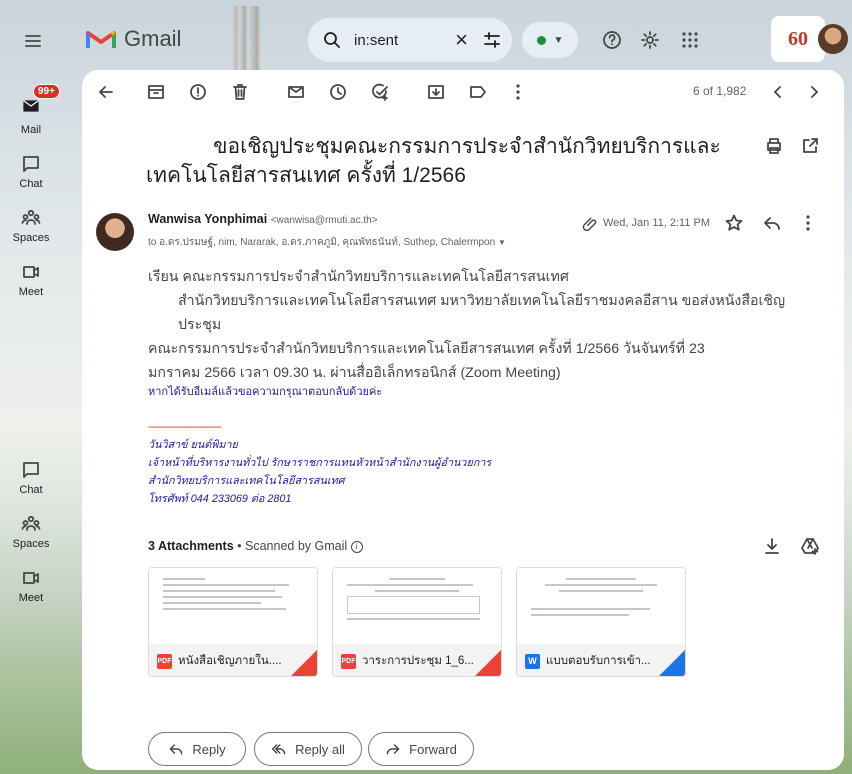  I want to click on left-rail: 99+ Mail Chat Spaces Meet, so click(31, 200).